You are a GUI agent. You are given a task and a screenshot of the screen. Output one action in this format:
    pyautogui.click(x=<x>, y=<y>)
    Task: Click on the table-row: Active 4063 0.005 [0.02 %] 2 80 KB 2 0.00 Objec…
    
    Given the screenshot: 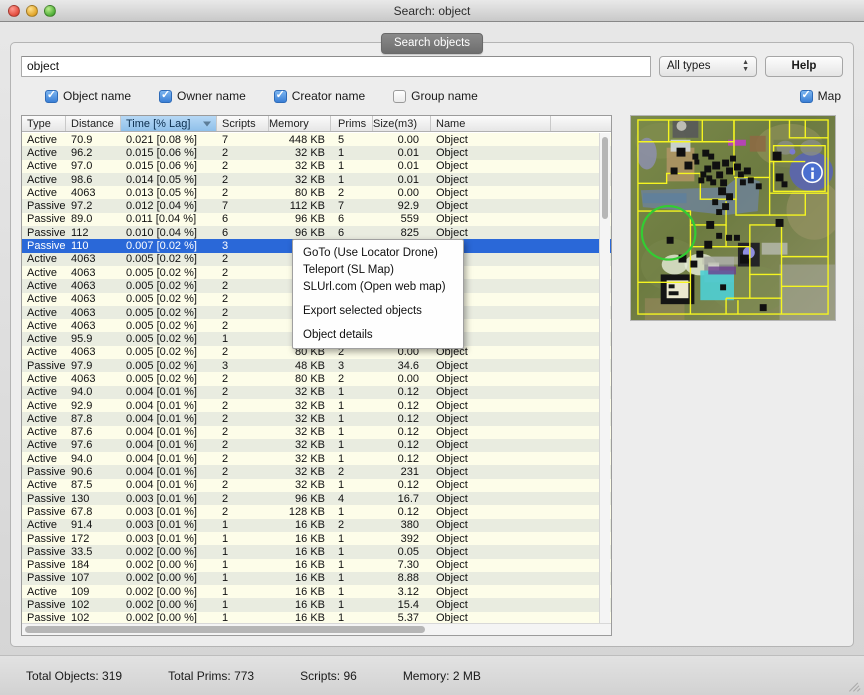 What is the action you would take?
    pyautogui.click(x=316, y=379)
    